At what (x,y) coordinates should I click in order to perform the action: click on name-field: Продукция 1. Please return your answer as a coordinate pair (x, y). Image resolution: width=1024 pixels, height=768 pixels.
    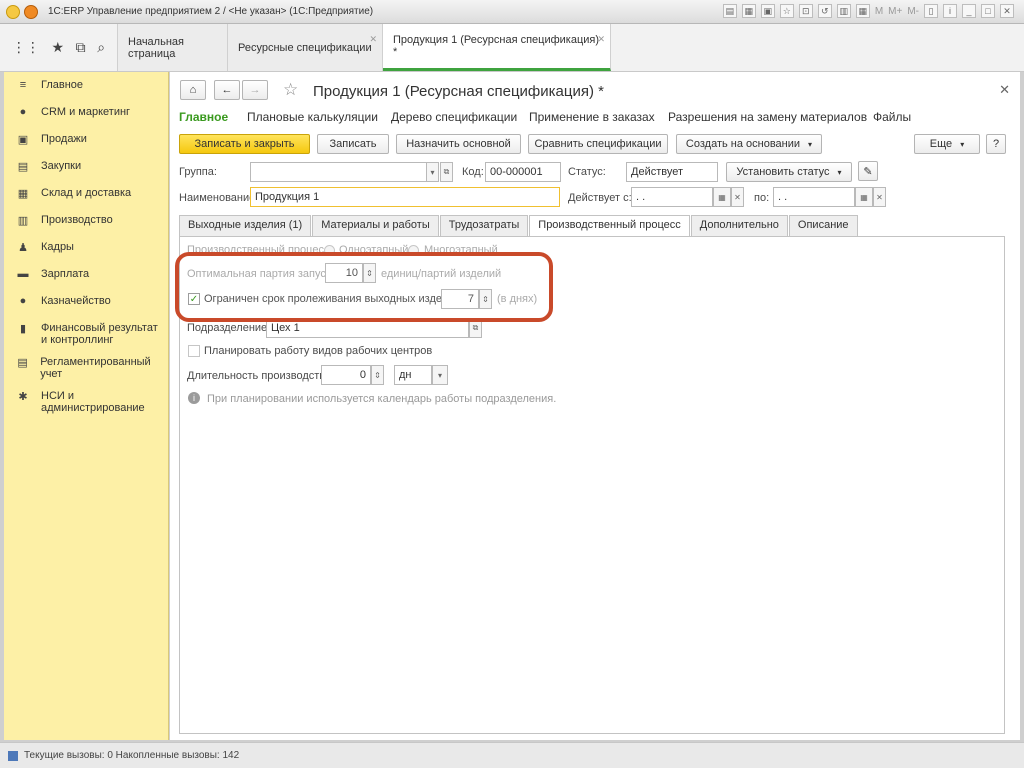
    Looking at the image, I should click on (405, 197).